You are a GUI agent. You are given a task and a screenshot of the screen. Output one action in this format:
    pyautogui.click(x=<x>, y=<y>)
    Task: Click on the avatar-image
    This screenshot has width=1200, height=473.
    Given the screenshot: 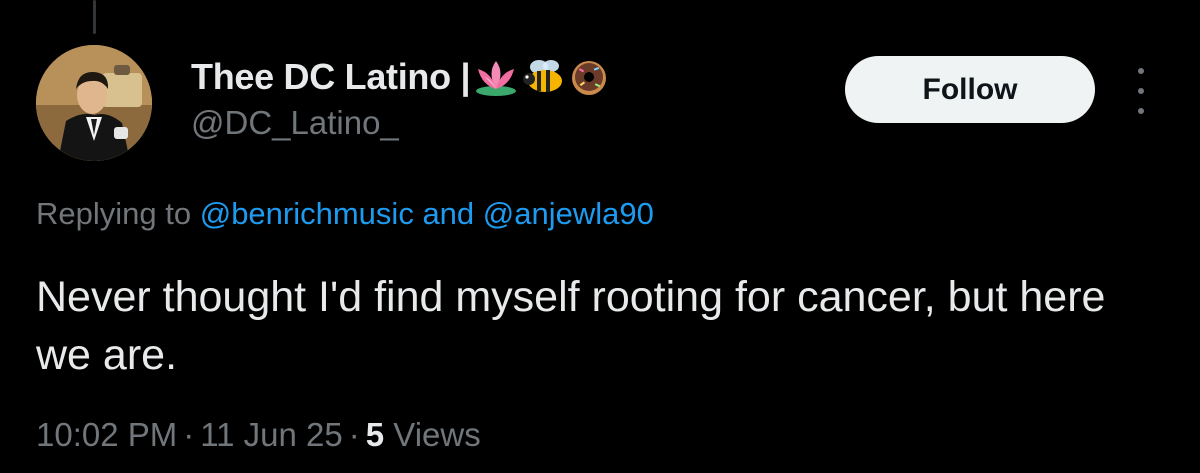 What is the action you would take?
    pyautogui.click(x=94, y=103)
    